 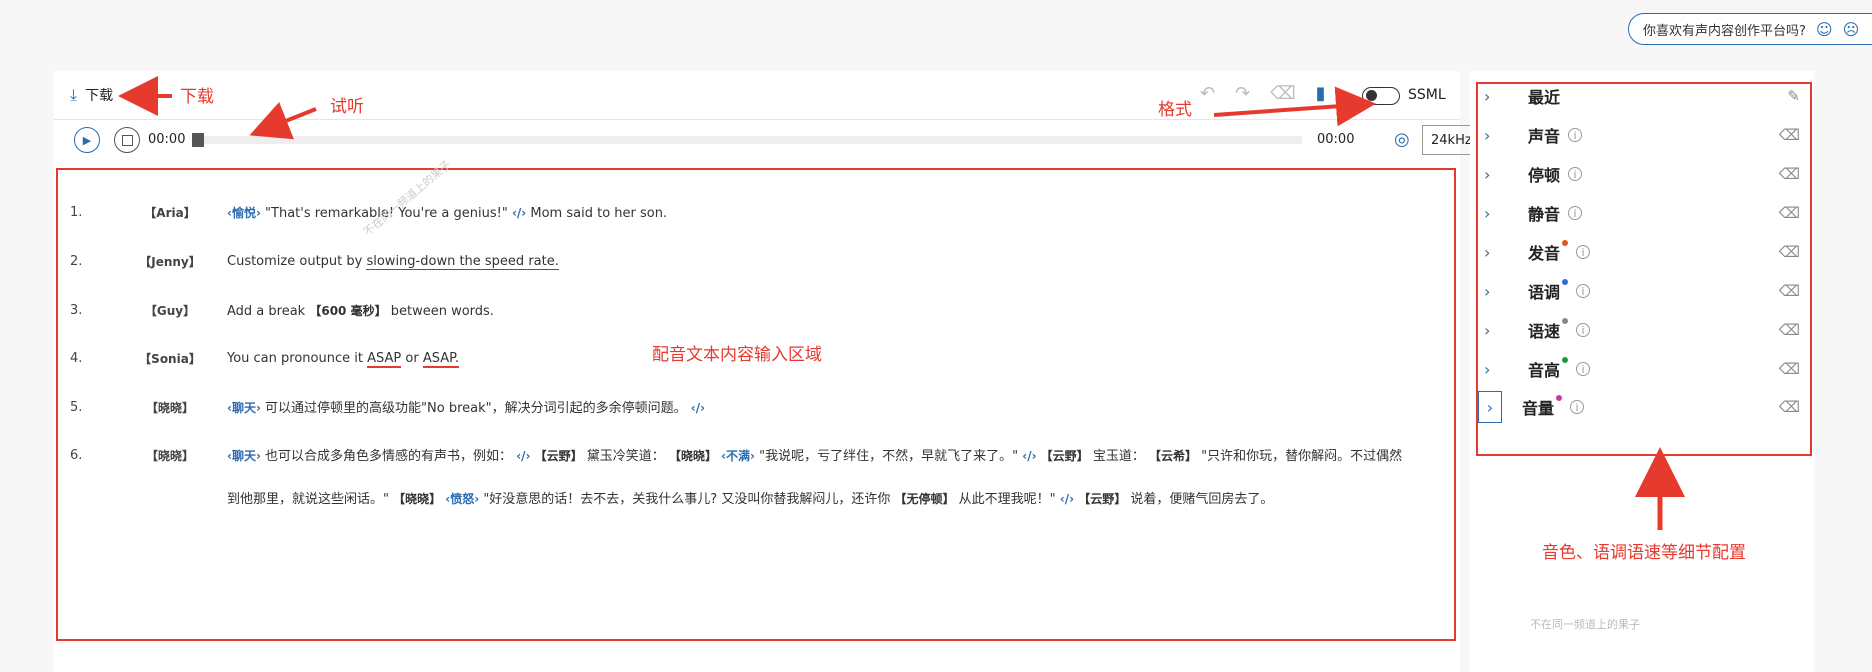 I want to click on audio-settings-icon: ◎, so click(x=1402, y=139).